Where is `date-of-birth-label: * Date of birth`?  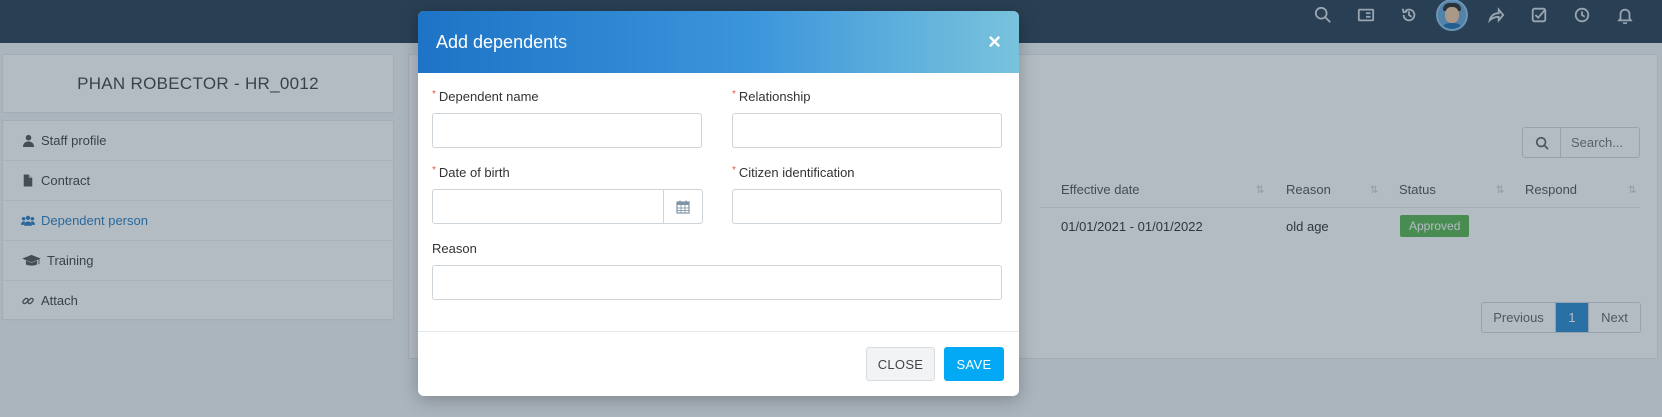 date-of-birth-label: * Date of birth is located at coordinates (471, 172).